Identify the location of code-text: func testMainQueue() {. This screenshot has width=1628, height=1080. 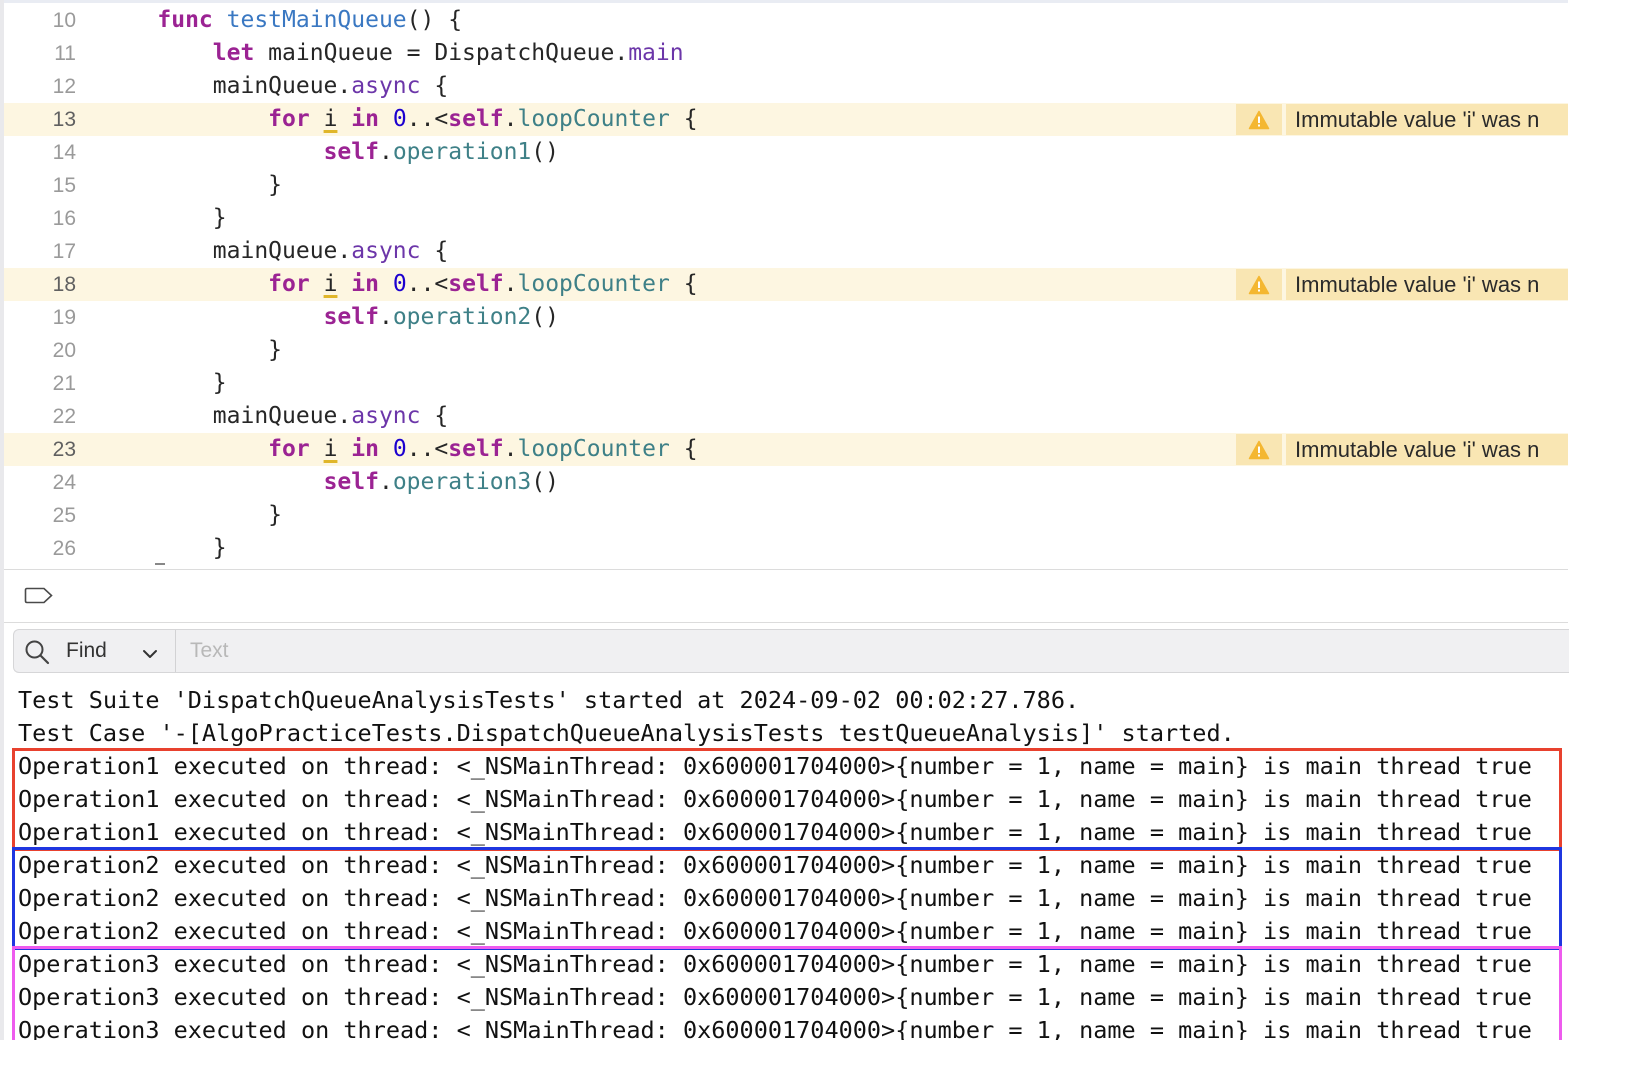
(282, 20).